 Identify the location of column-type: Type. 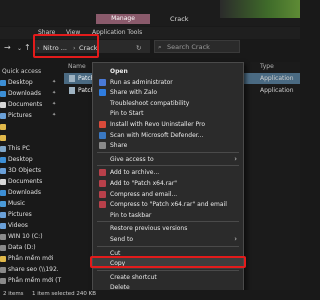
(267, 66).